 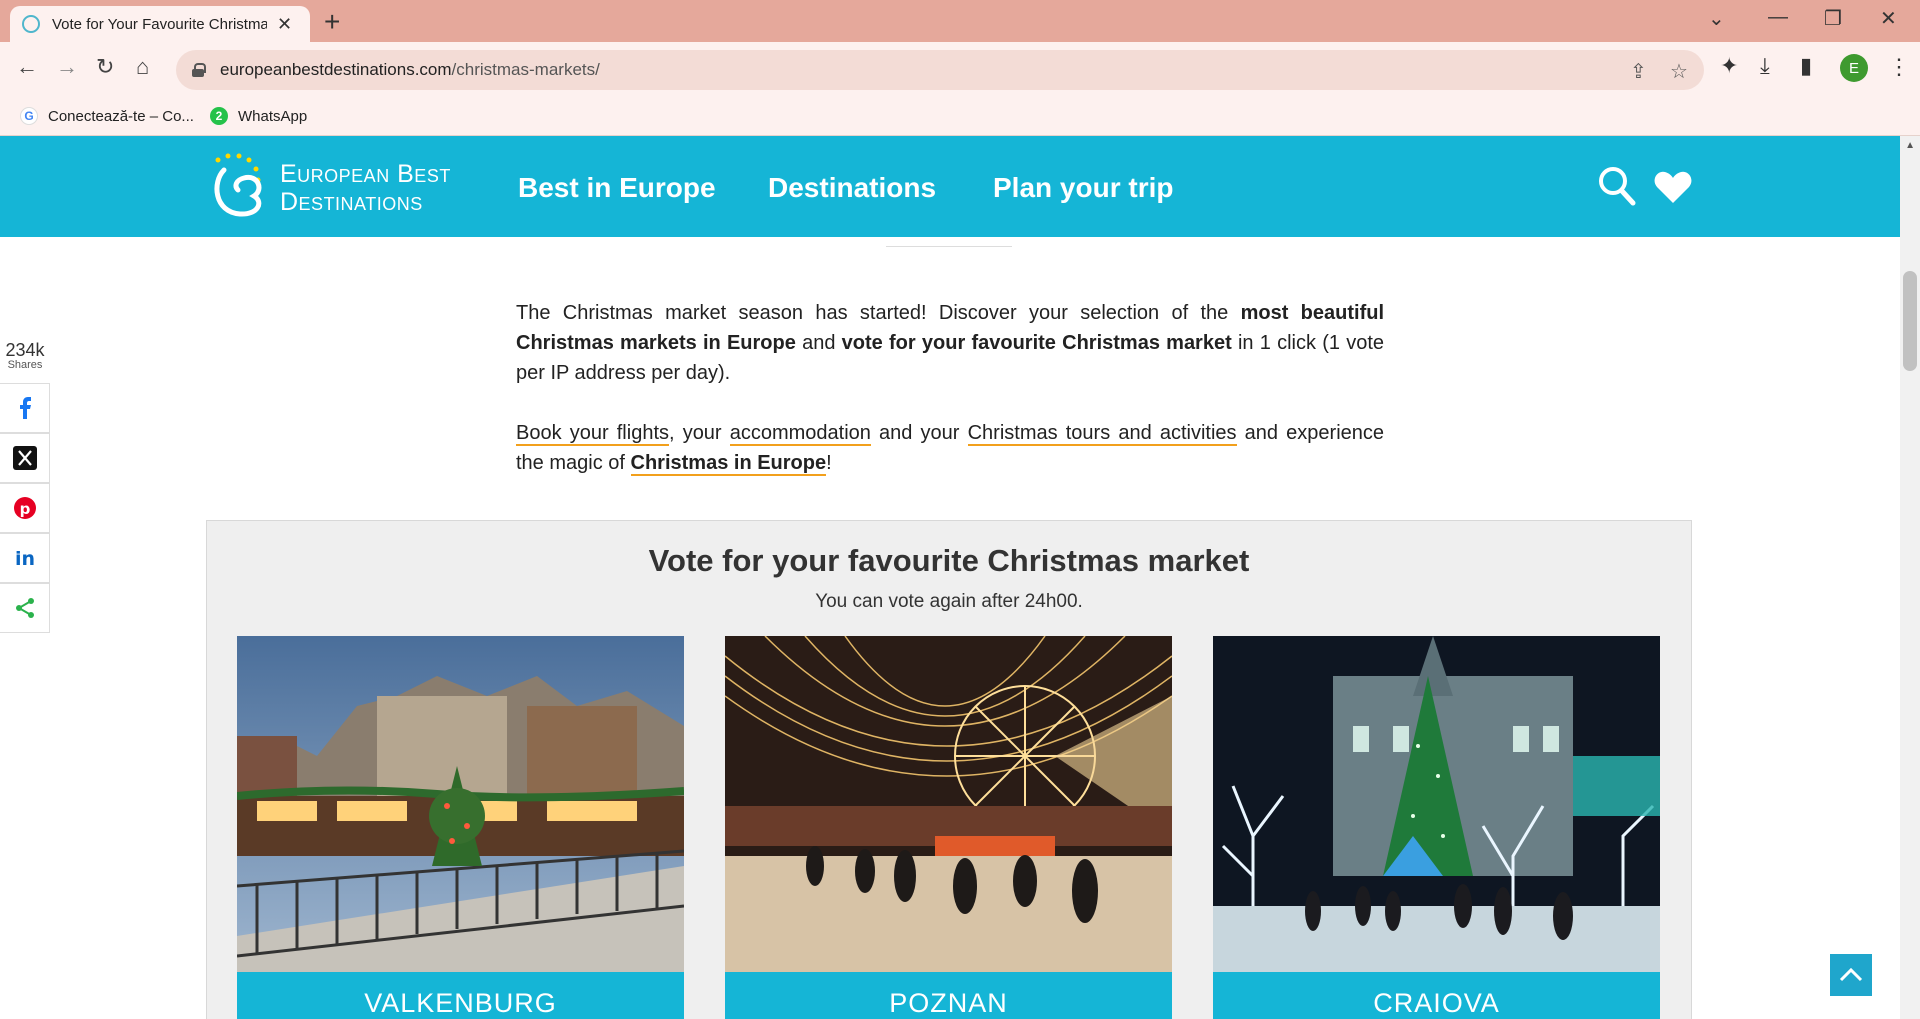 I want to click on svg-text: p, so click(x=24, y=509).